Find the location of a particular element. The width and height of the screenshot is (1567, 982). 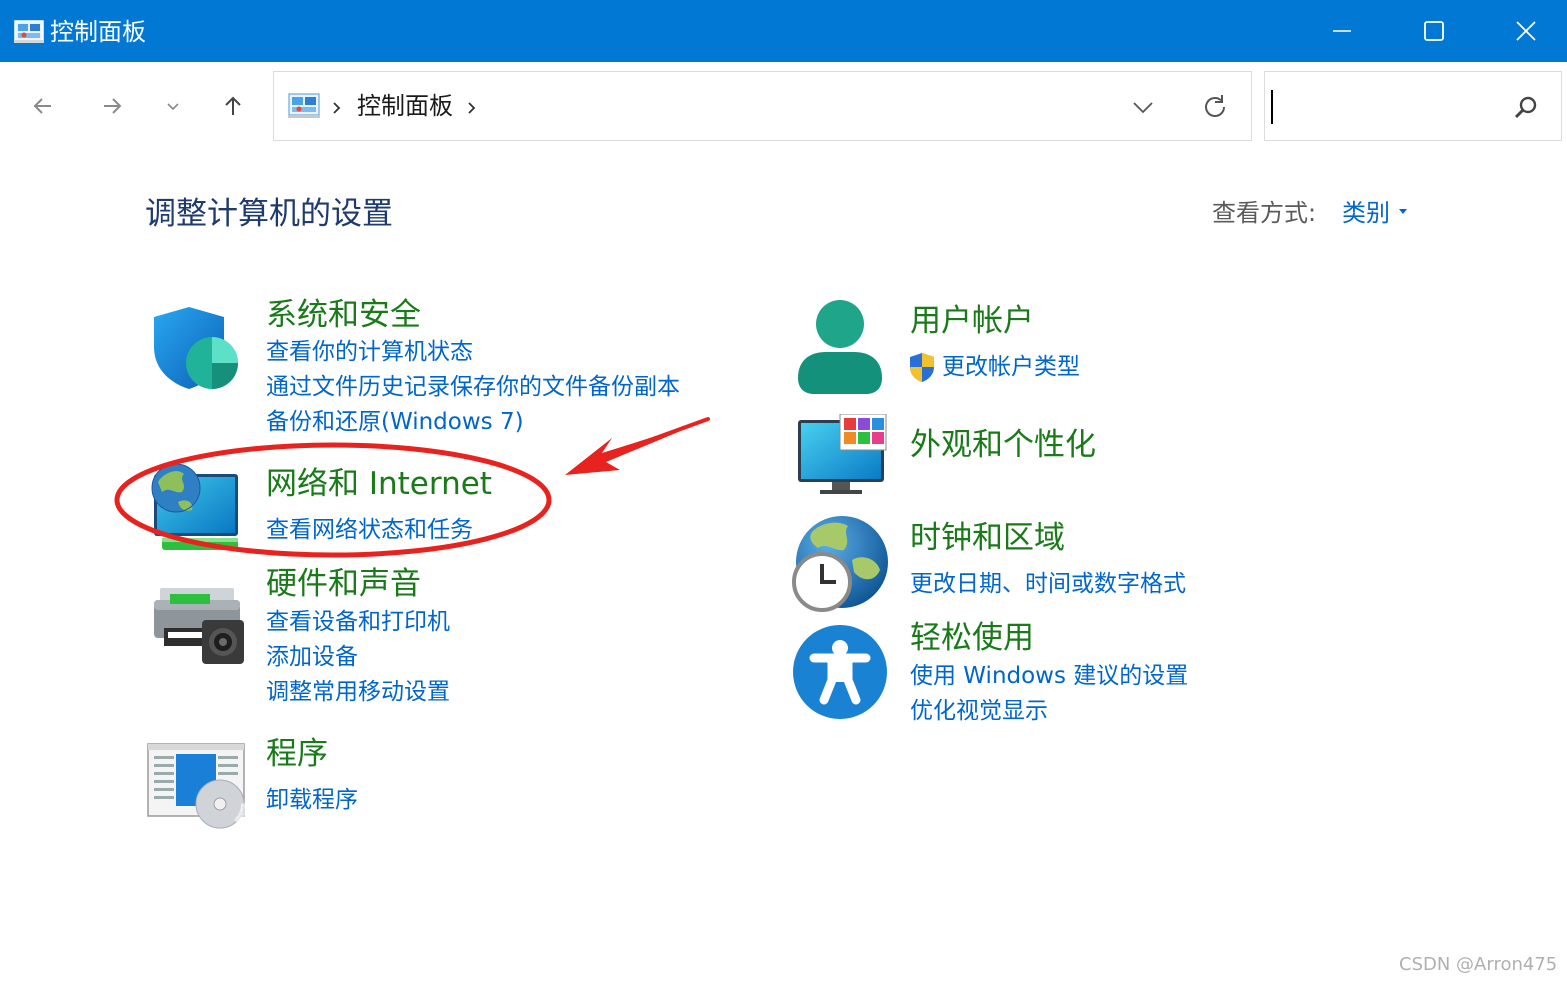

monitor-palette-icon is located at coordinates (842, 455).